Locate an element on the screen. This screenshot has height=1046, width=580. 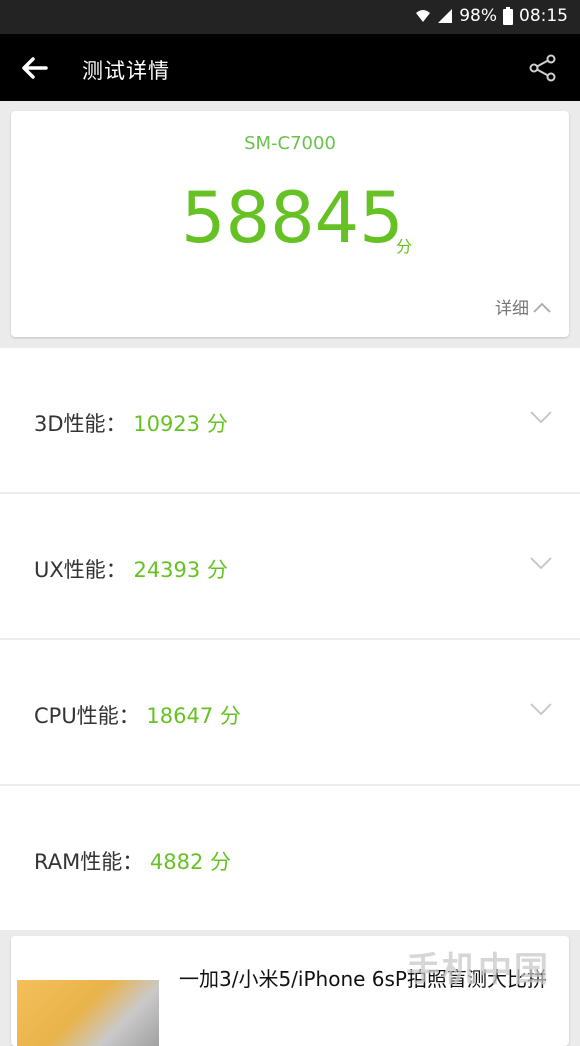
score-row-cpu: CPU性能： 18647 分 is located at coordinates (290, 712).